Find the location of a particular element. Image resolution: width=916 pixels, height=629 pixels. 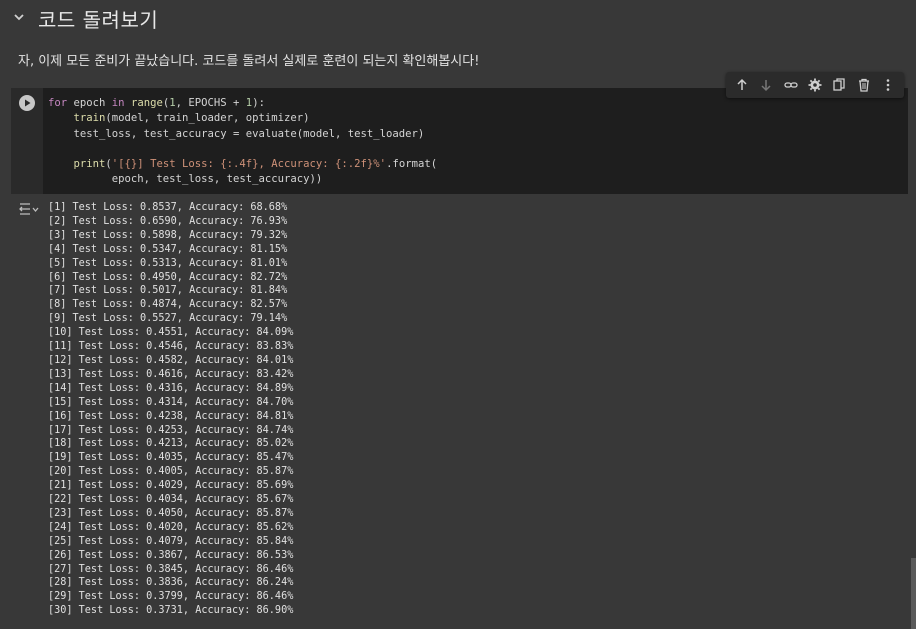

scrollbar is located at coordinates (913, 593).